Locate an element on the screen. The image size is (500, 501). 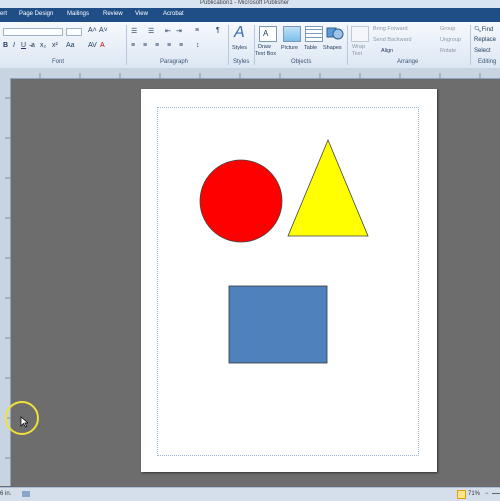
shapes-button-label: Shapes is located at coordinates (332, 48).